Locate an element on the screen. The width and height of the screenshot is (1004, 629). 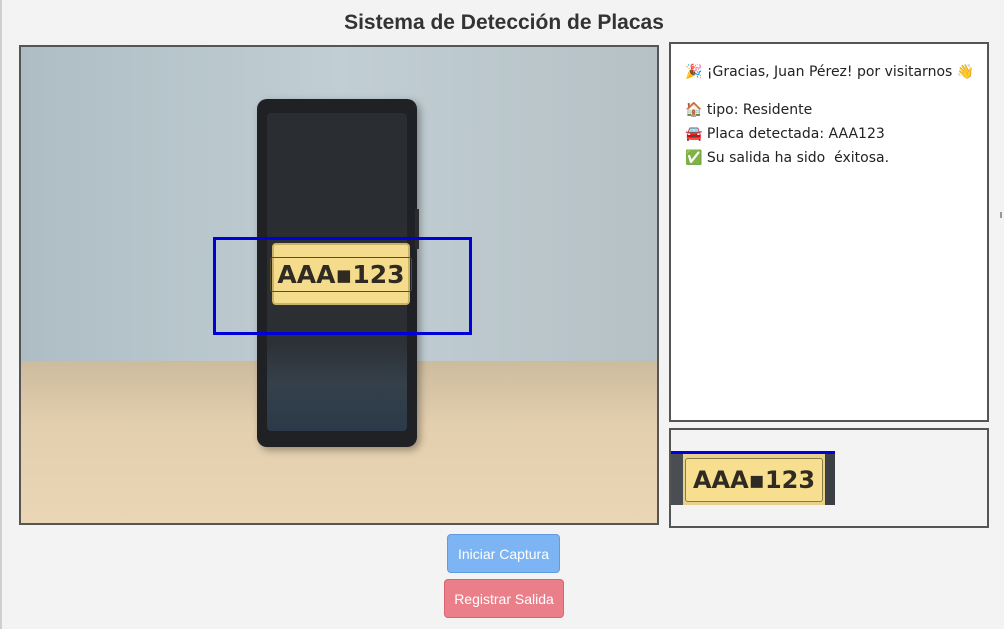
plate-crop-panel: AAA▪123 is located at coordinates (829, 478).